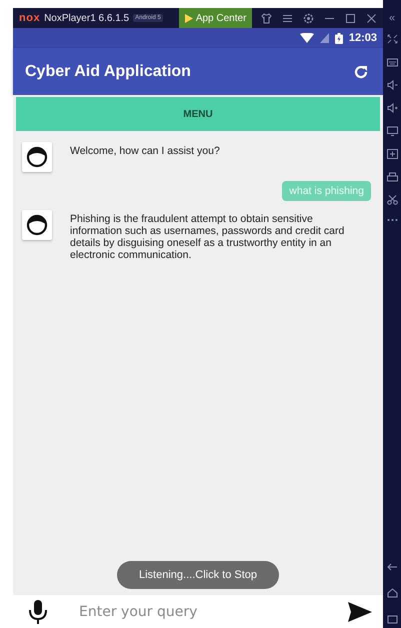 Image resolution: width=401 pixels, height=628 pixels. I want to click on maximize-icon, so click(350, 18).